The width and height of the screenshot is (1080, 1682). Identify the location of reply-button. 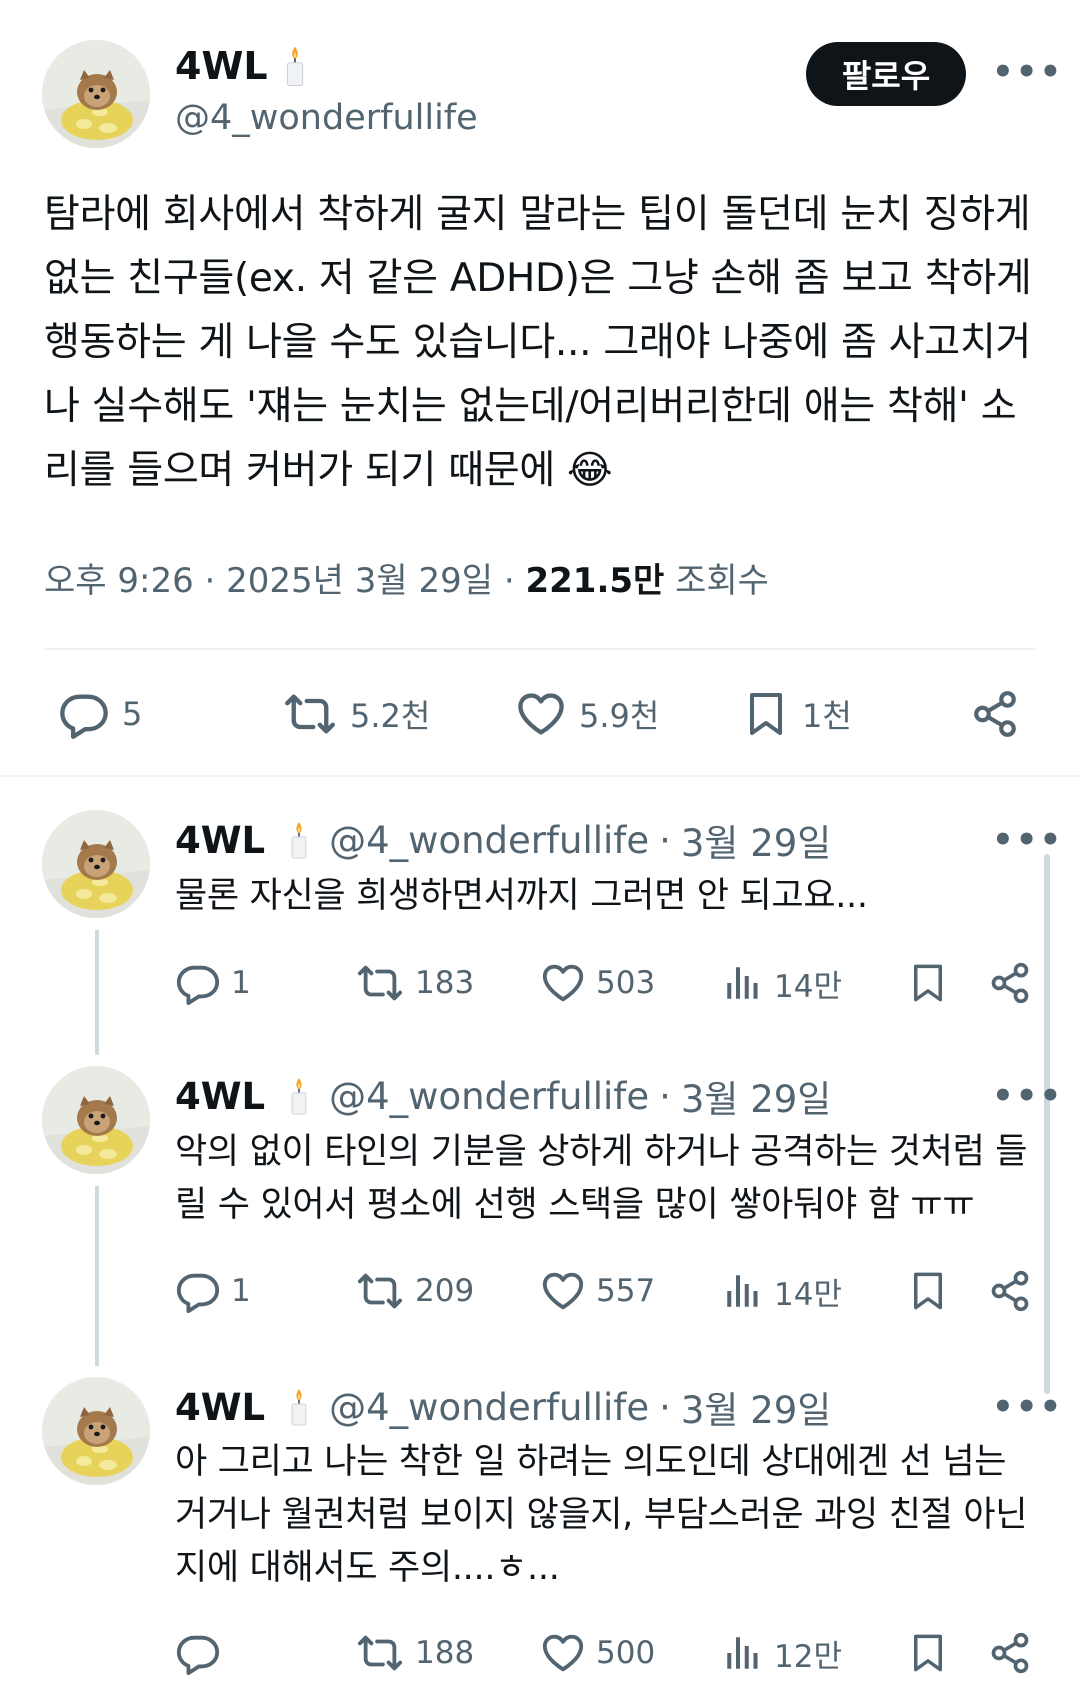
(203, 1653).